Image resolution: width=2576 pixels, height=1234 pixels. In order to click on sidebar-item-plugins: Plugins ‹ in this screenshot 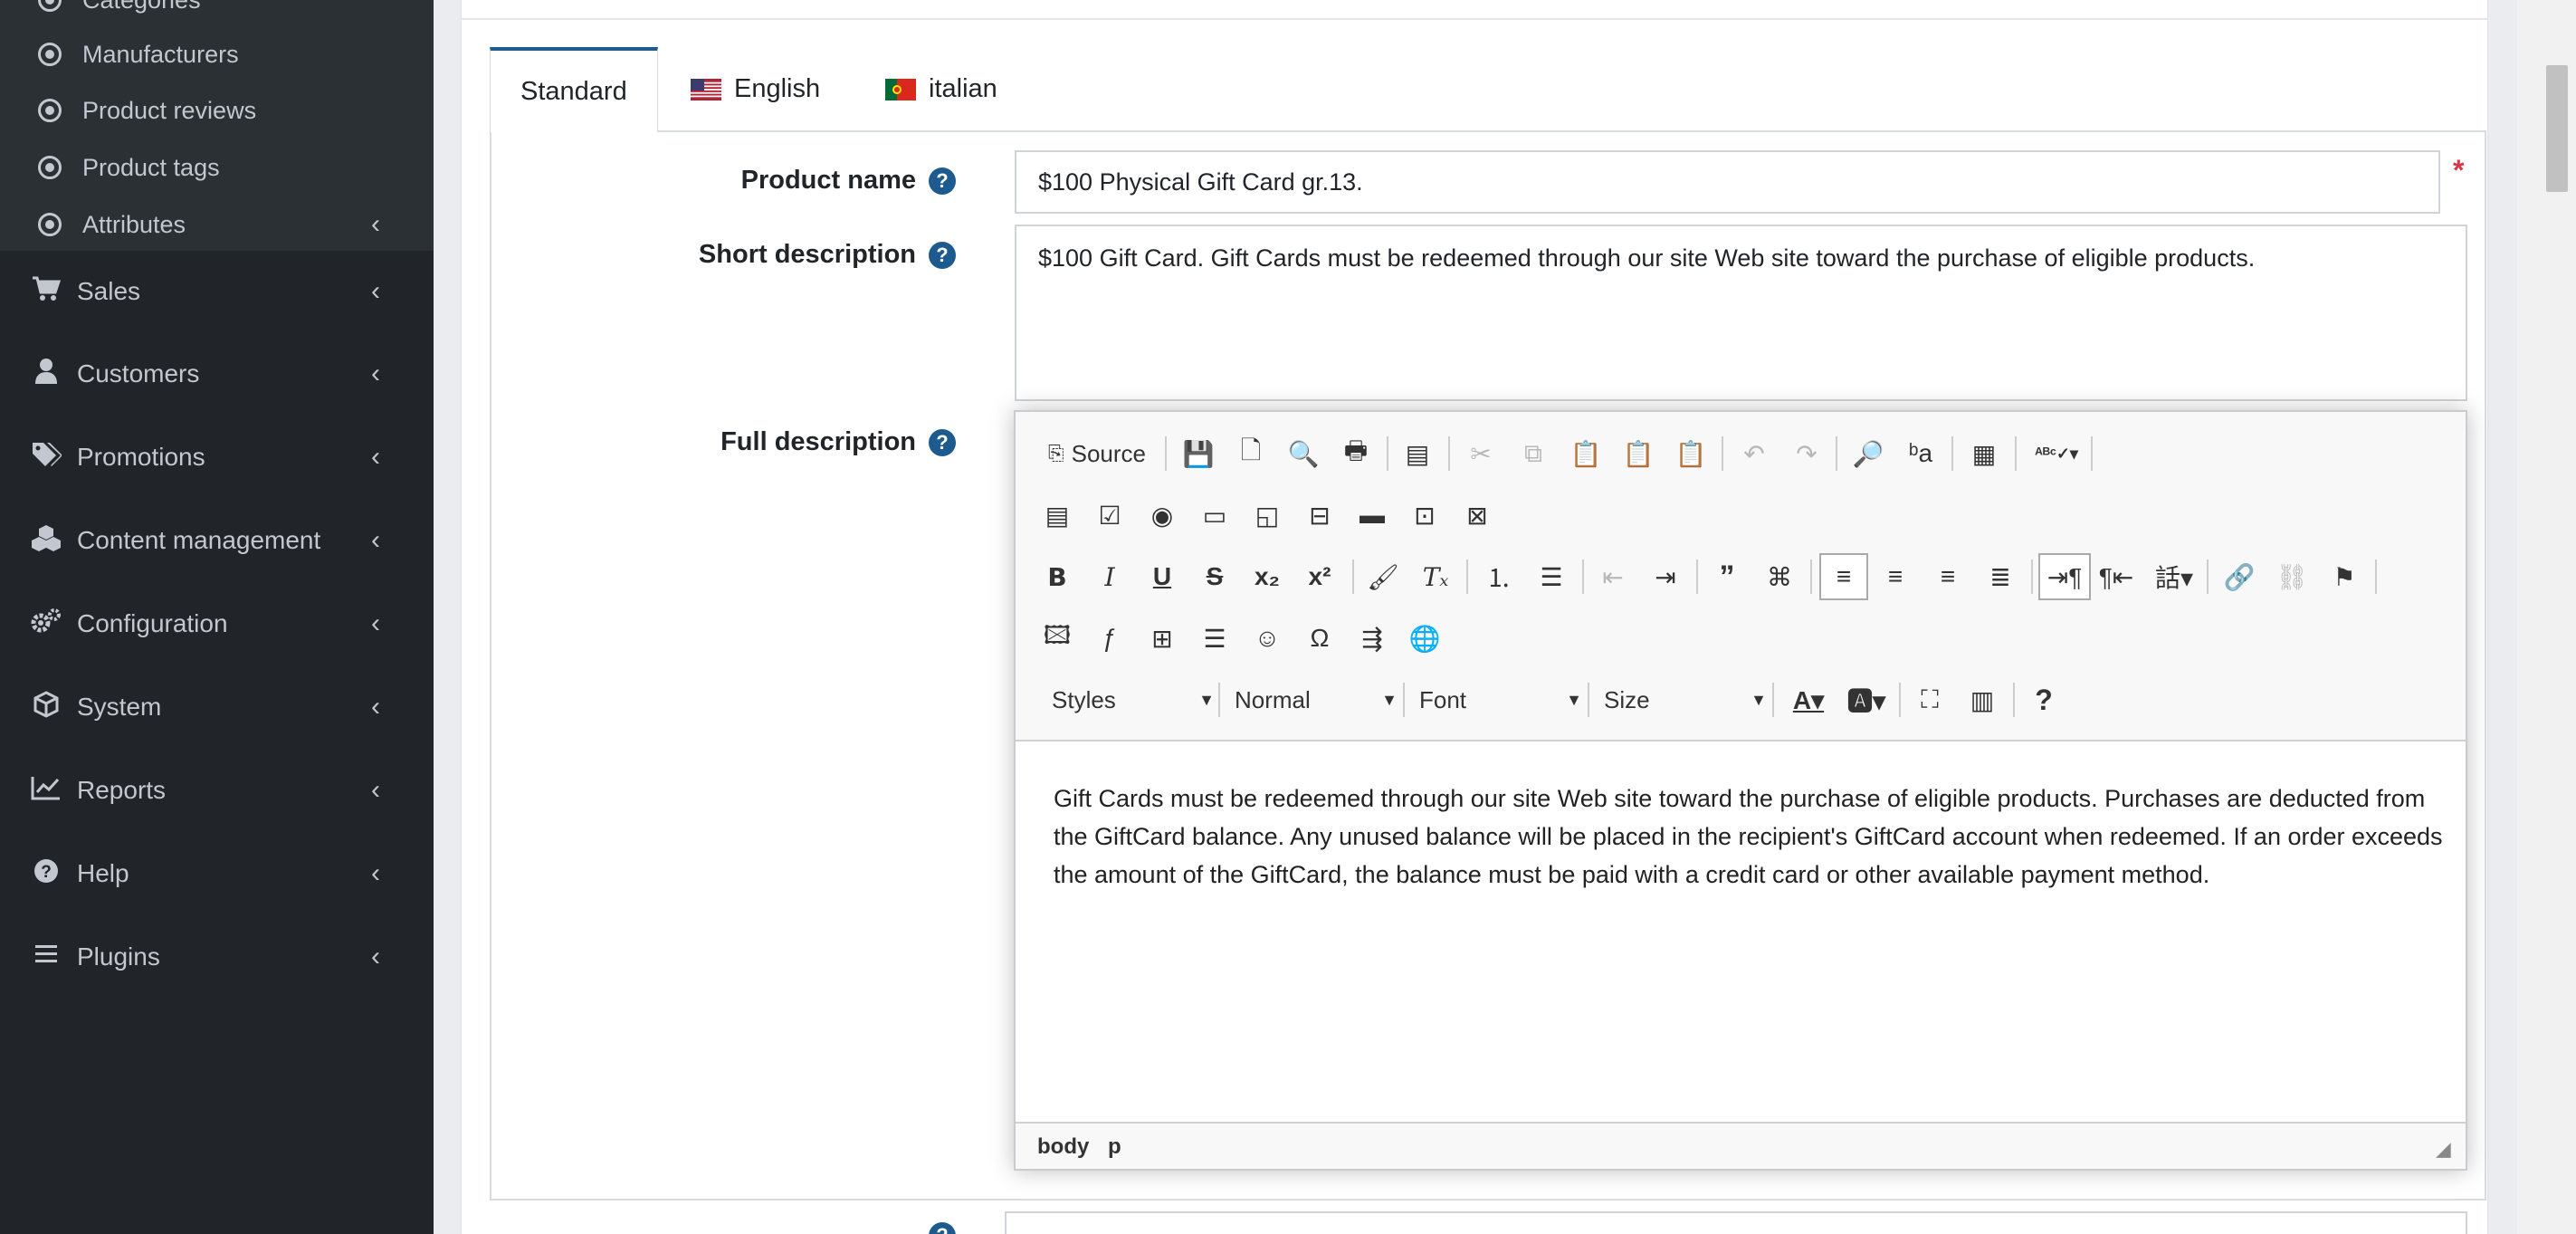, I will do `click(217, 957)`.